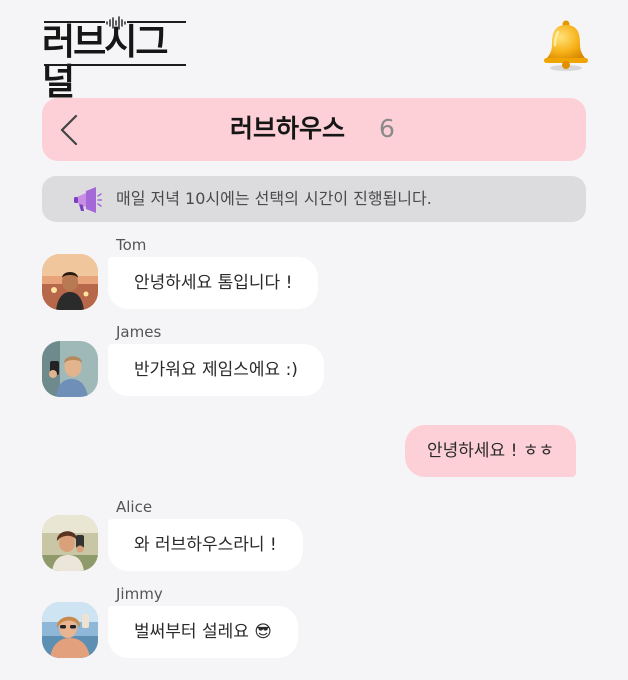 This screenshot has width=628, height=680. What do you see at coordinates (274, 198) in the screenshot?
I see `notice-text: 매일 저녁 10시에는 선택의 시간이 진행됩니다.` at bounding box center [274, 198].